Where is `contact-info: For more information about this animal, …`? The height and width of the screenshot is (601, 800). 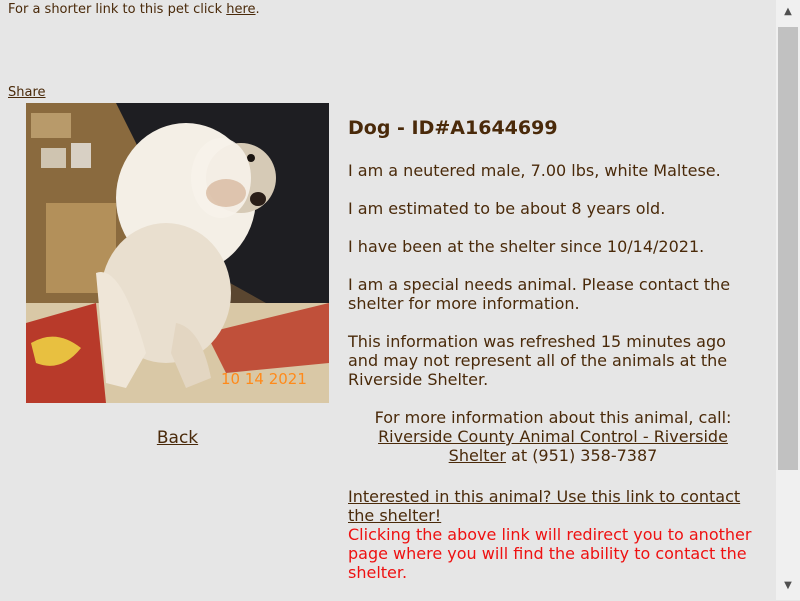 contact-info: For more information about this animal, … is located at coordinates (553, 436).